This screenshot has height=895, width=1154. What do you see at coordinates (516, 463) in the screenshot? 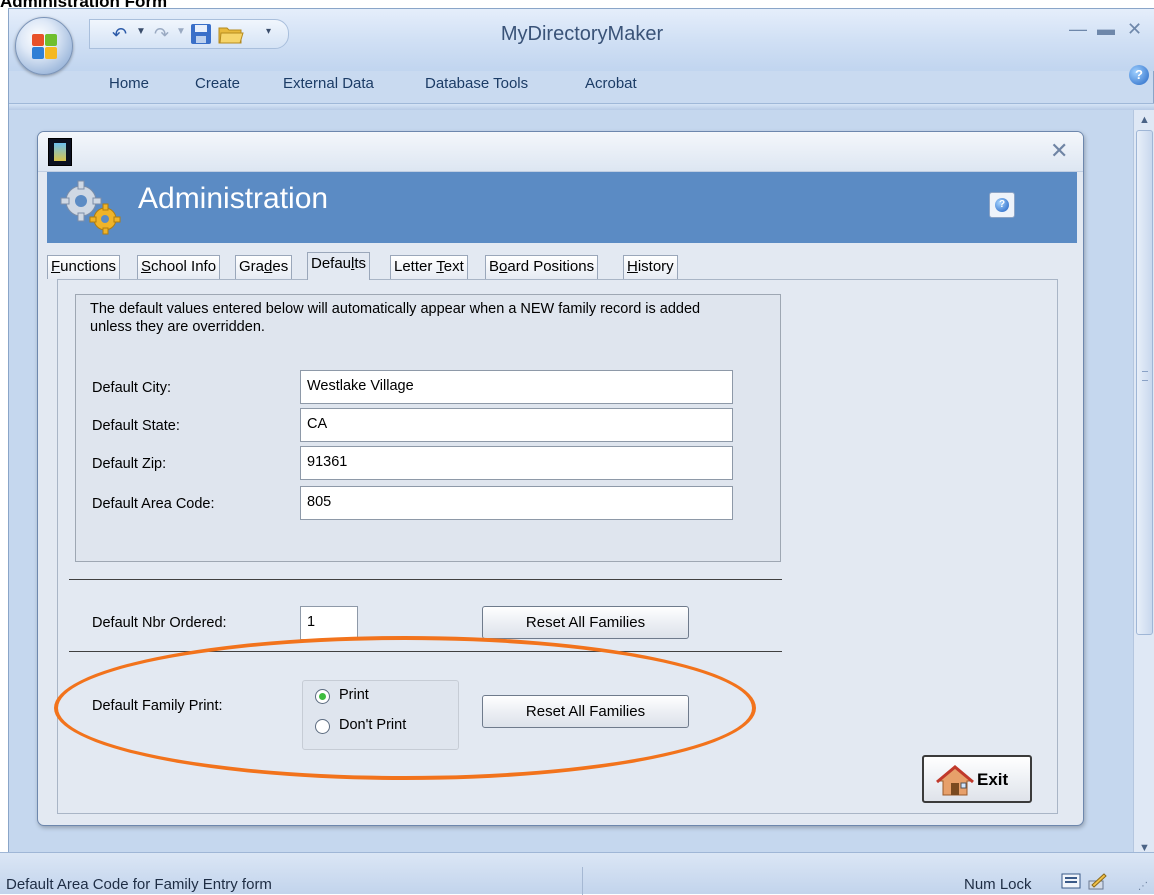
I see `default-zip-input: 91361` at bounding box center [516, 463].